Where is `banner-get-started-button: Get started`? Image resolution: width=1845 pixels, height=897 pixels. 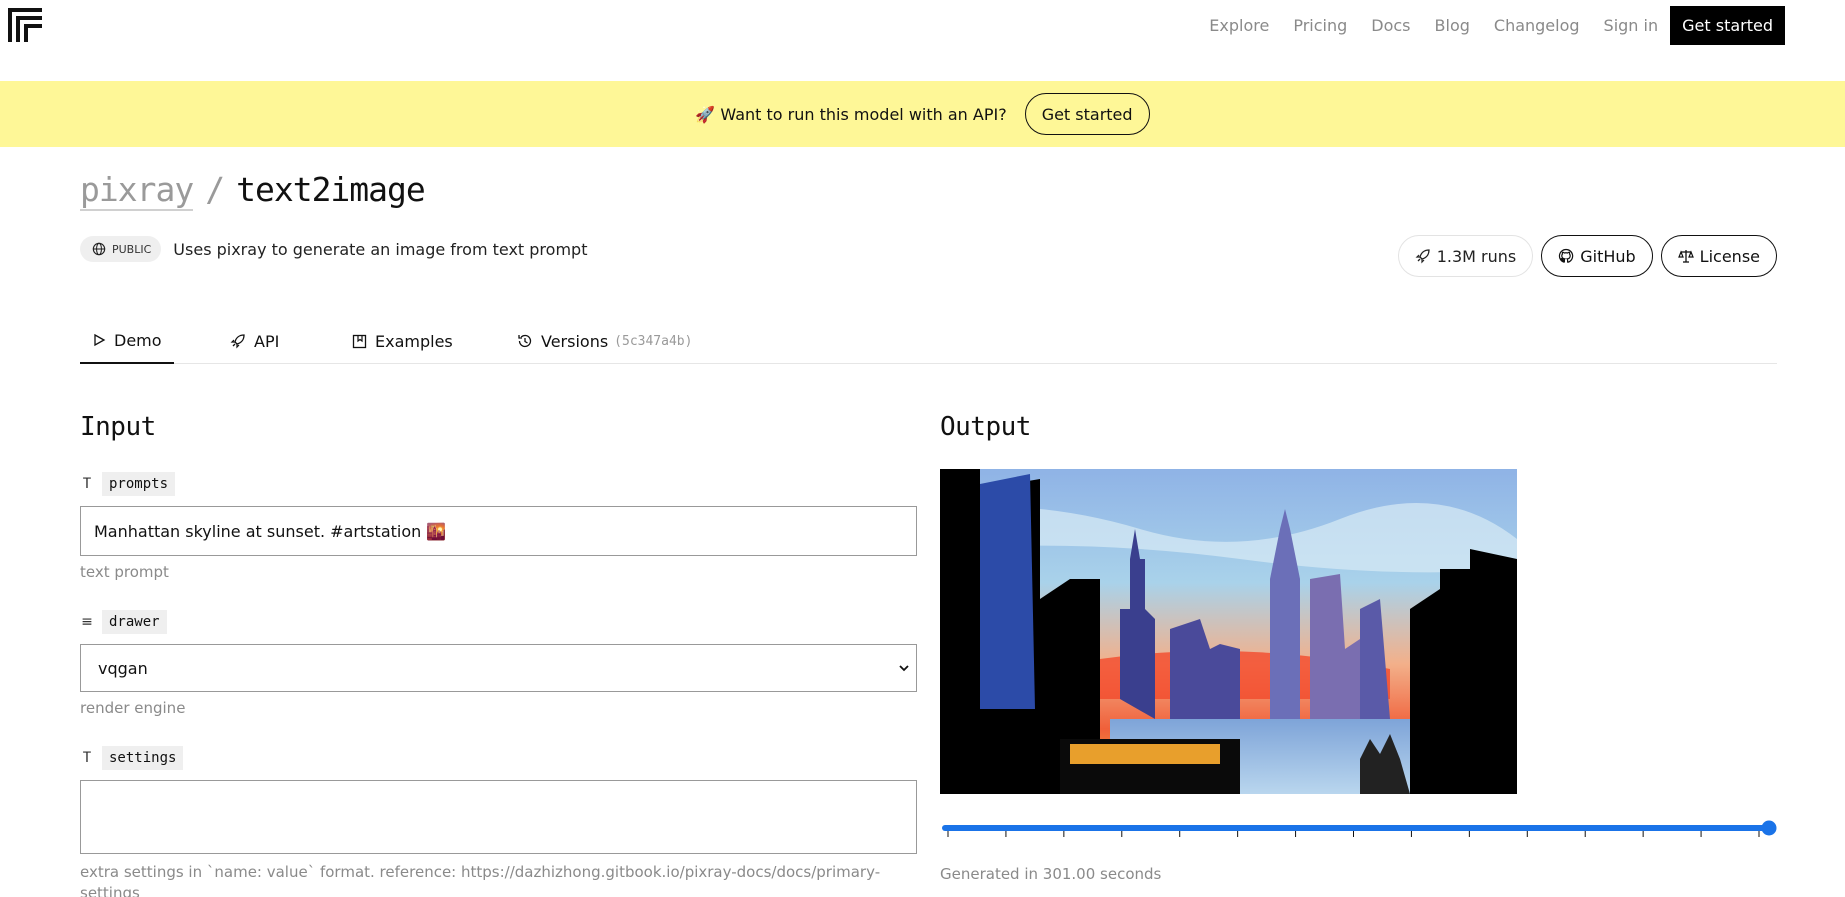
banner-get-started-button: Get started is located at coordinates (1087, 114).